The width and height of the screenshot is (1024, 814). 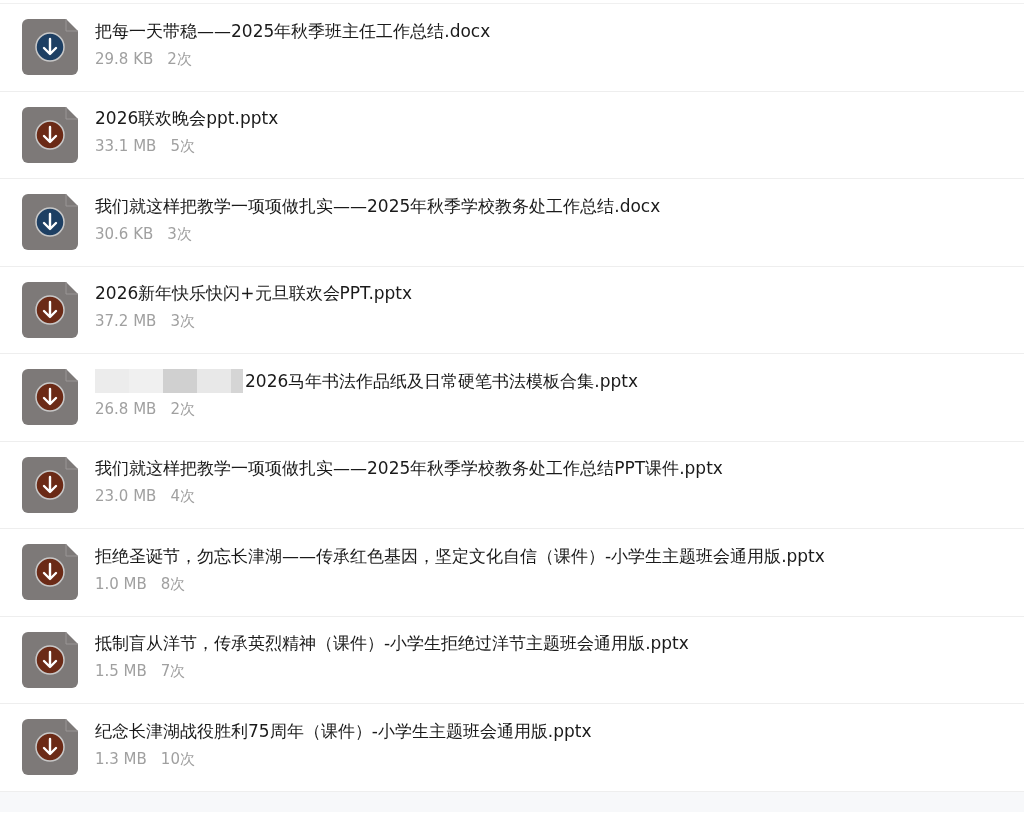 What do you see at coordinates (126, 410) in the screenshot?
I see `file-size: 26.8 MB` at bounding box center [126, 410].